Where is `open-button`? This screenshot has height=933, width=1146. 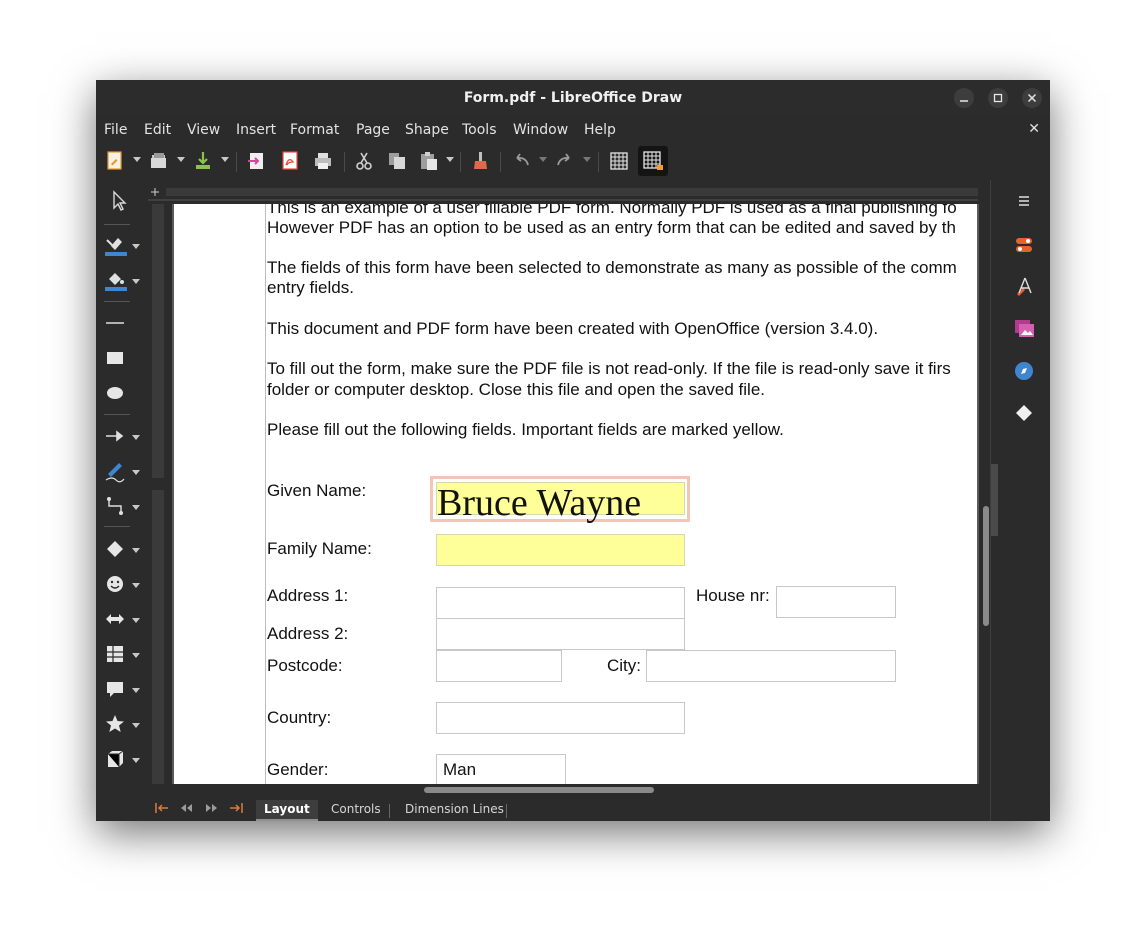
open-button is located at coordinates (159, 161).